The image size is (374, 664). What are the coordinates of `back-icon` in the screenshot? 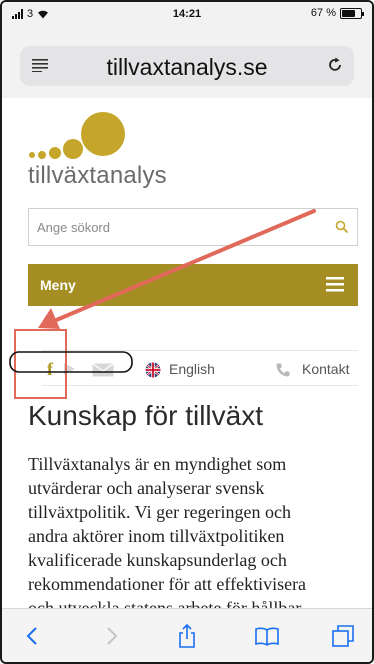 It's located at (33, 636).